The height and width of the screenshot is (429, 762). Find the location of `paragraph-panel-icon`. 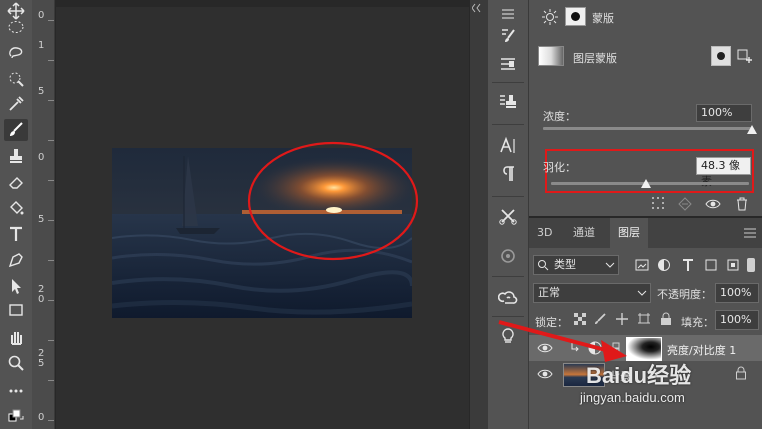

paragraph-panel-icon is located at coordinates (508, 174).